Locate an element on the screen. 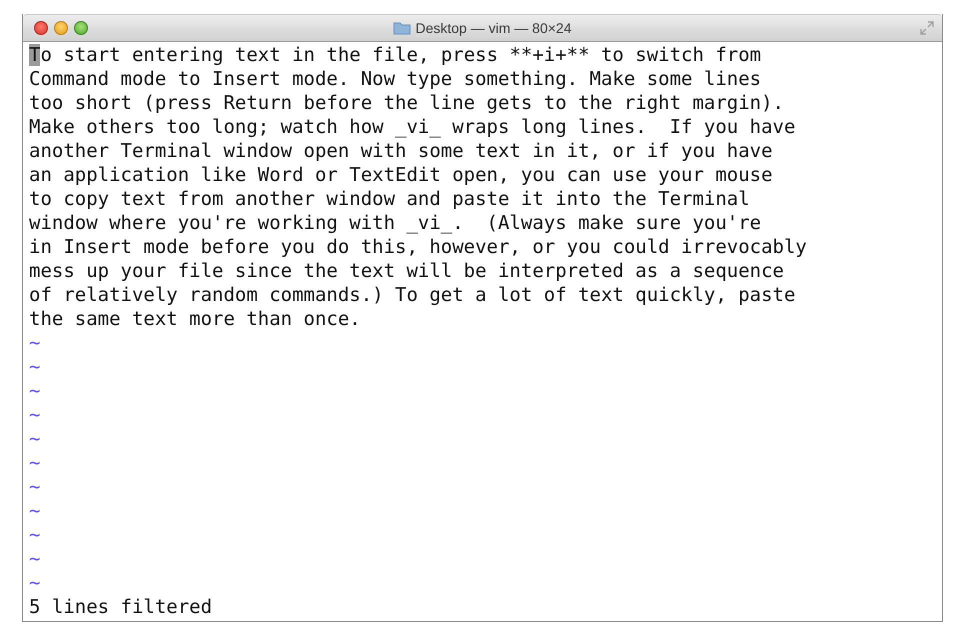  text-line: Make others too long; watch how _vi_ wraps long lines. If you have is located at coordinates (412, 127).